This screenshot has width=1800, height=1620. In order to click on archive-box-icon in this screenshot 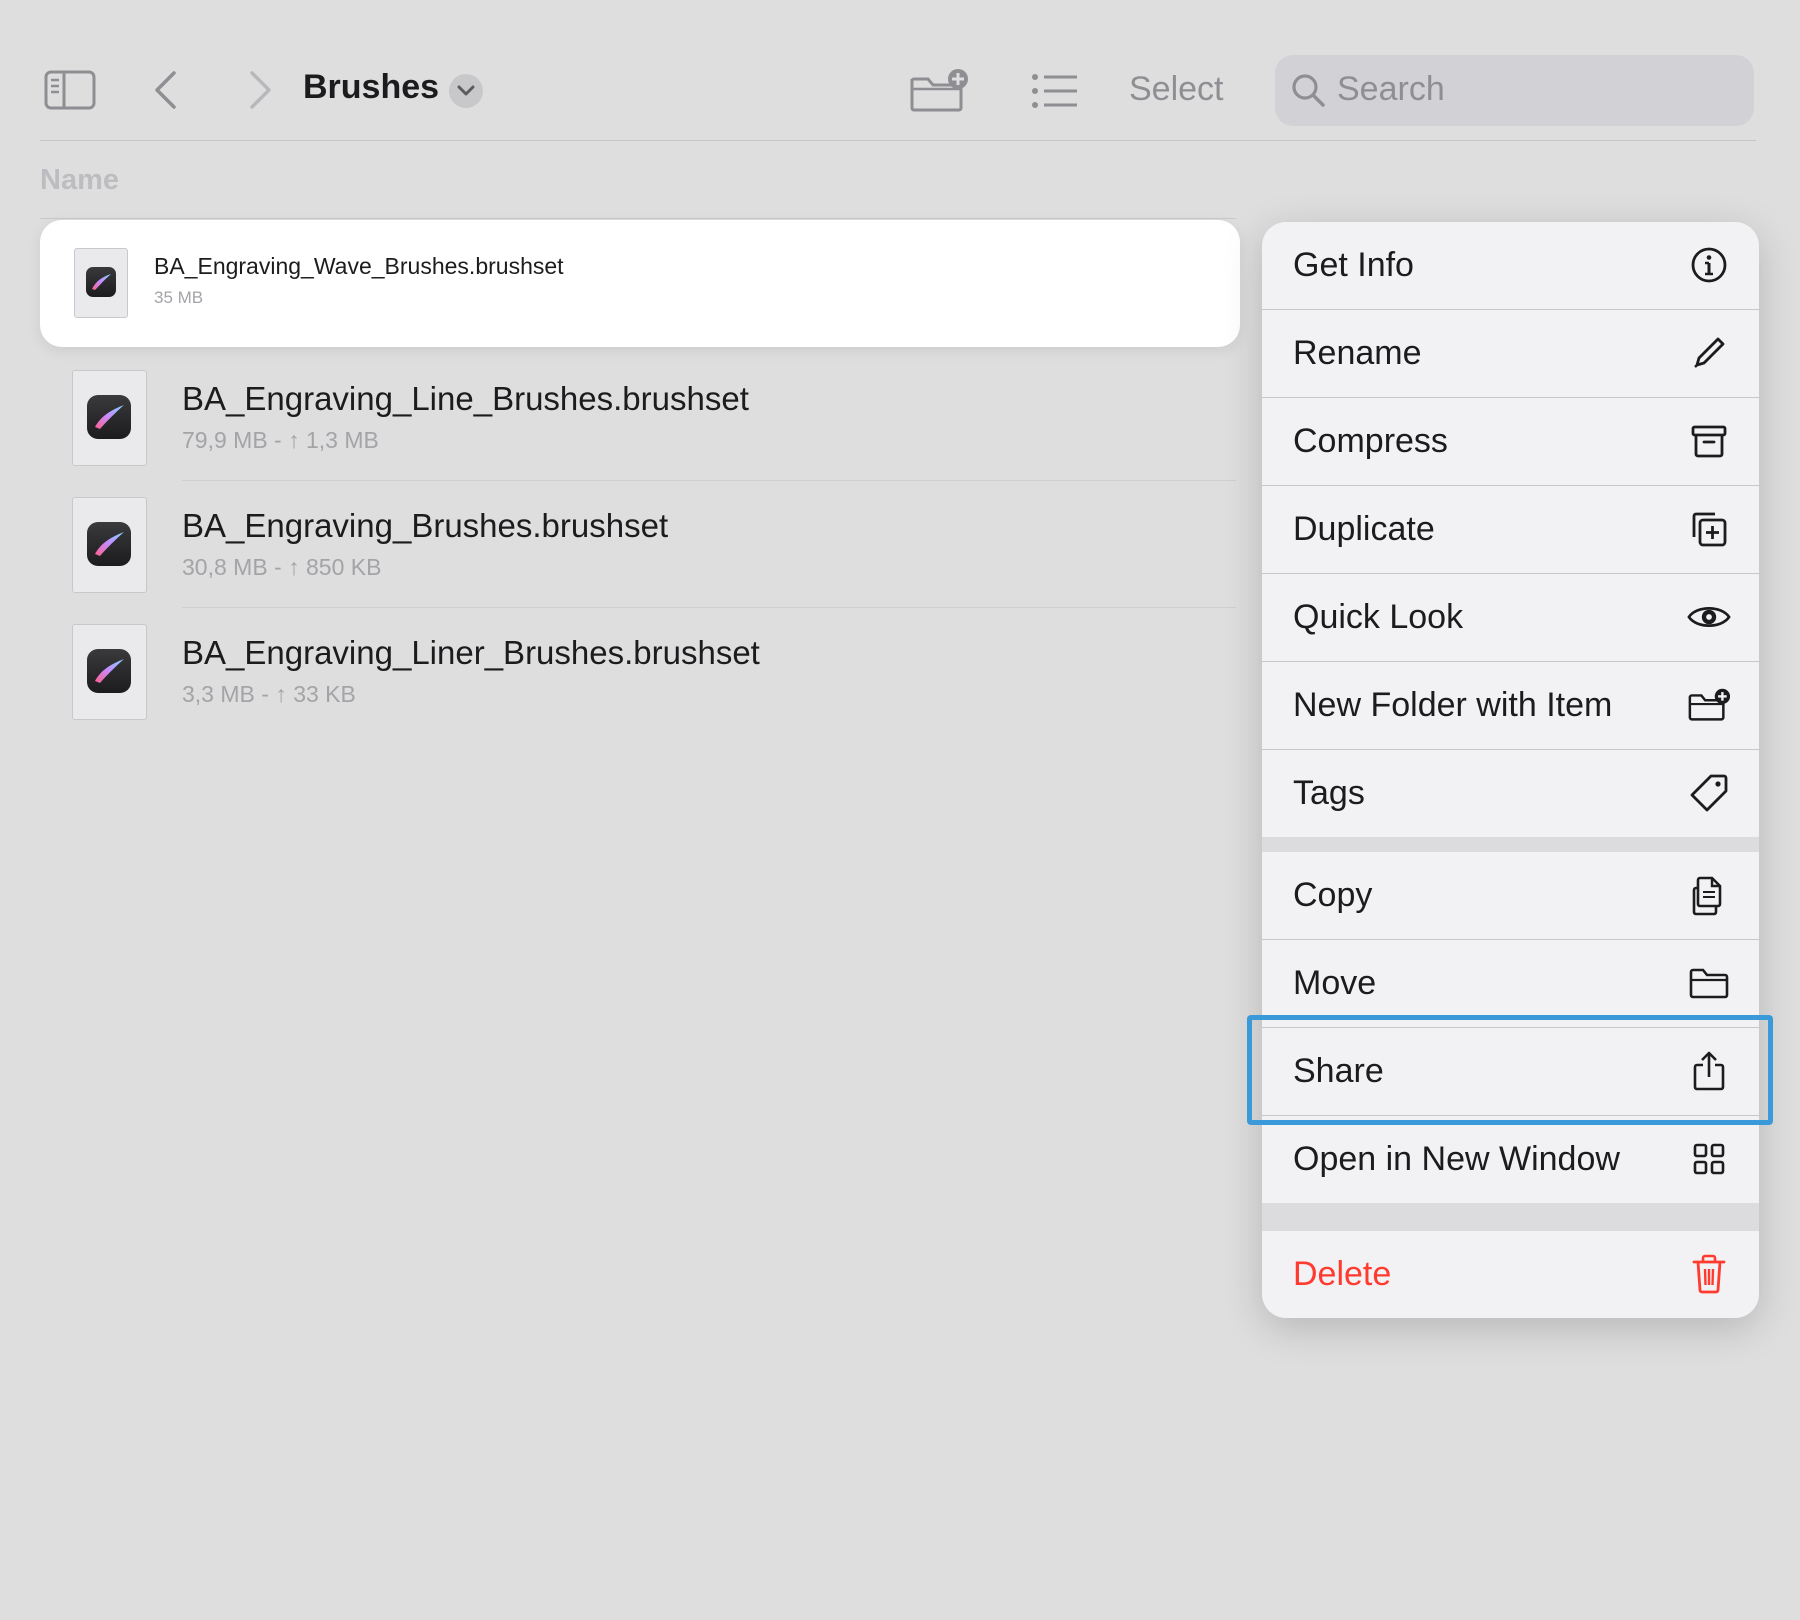, I will do `click(1709, 441)`.